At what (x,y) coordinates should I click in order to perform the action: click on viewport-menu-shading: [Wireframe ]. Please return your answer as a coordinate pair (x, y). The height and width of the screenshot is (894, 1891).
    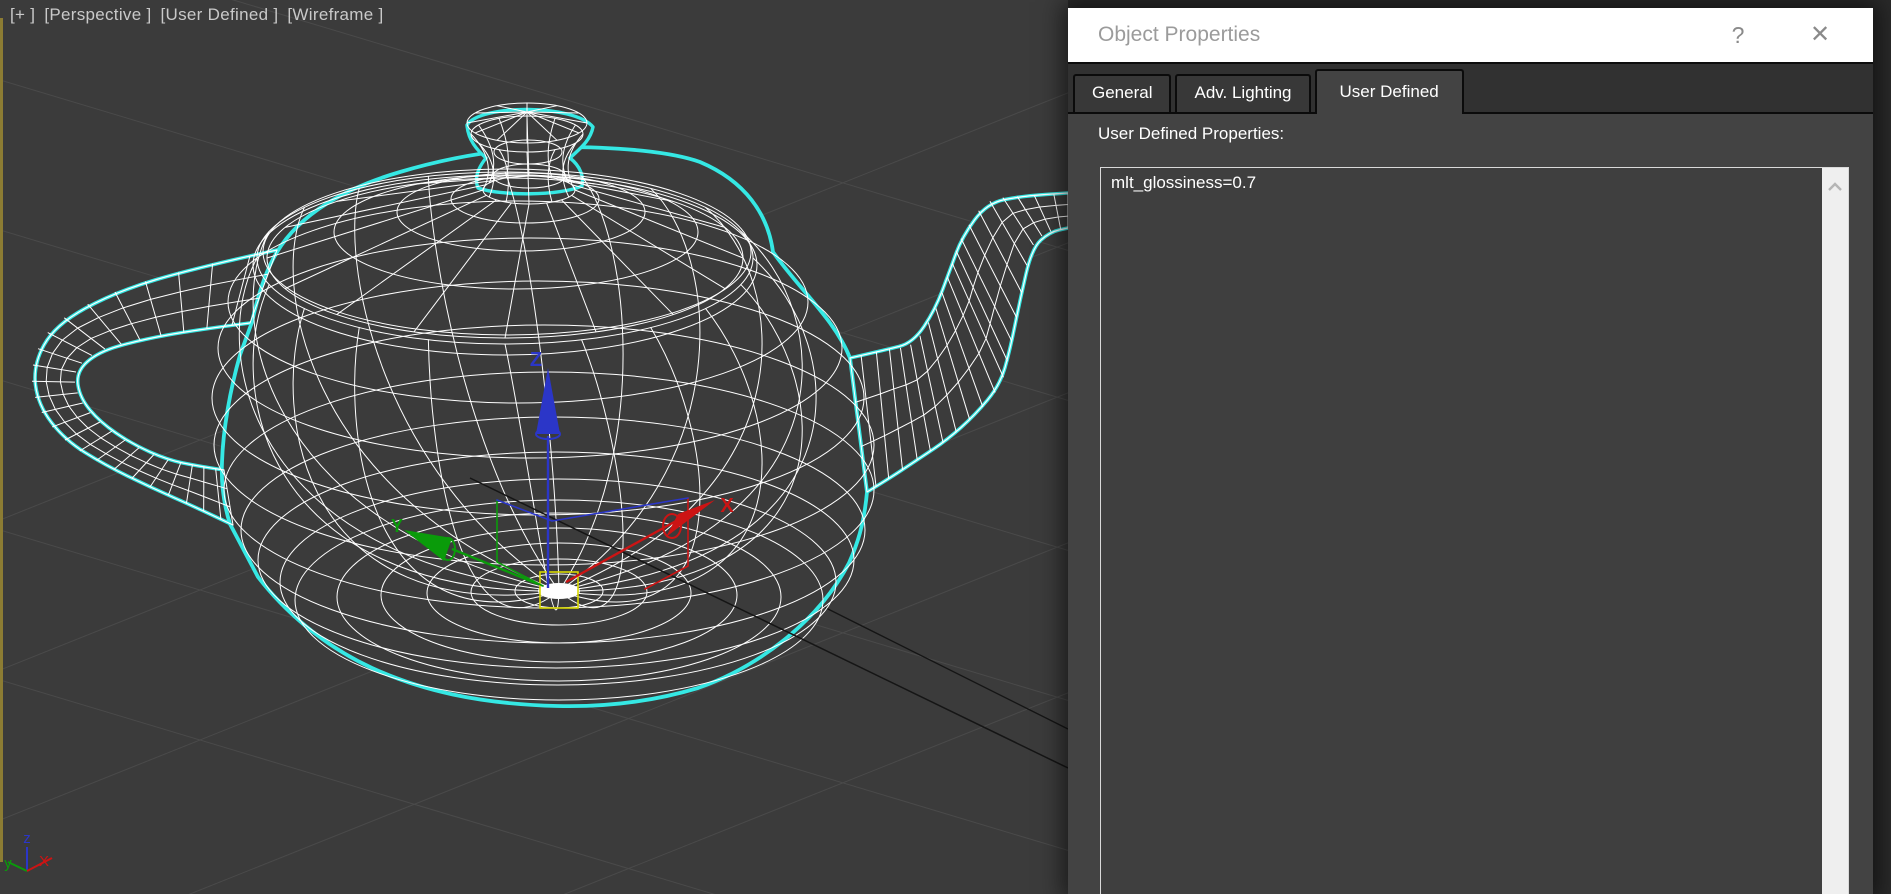
    Looking at the image, I should click on (335, 14).